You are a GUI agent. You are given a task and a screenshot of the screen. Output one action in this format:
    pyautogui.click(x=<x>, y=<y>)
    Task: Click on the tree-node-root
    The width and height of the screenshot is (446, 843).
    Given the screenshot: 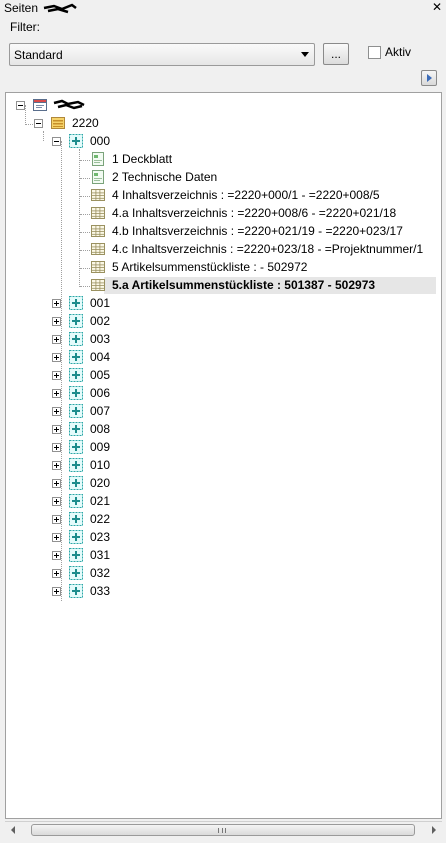 What is the action you would take?
    pyautogui.click(x=114, y=106)
    